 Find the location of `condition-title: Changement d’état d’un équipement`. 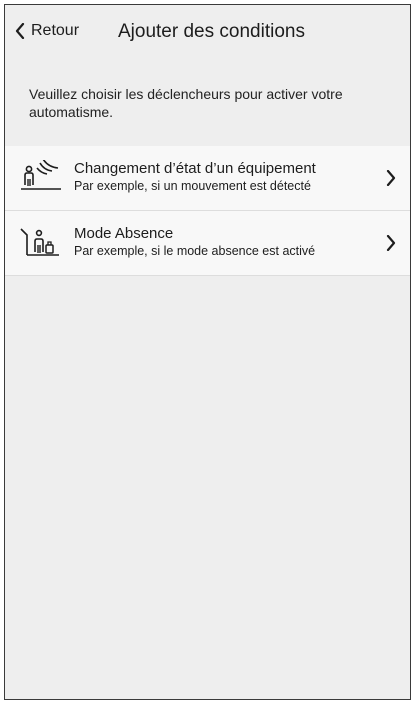

condition-title: Changement d’état d’un équipement is located at coordinates (195, 168).